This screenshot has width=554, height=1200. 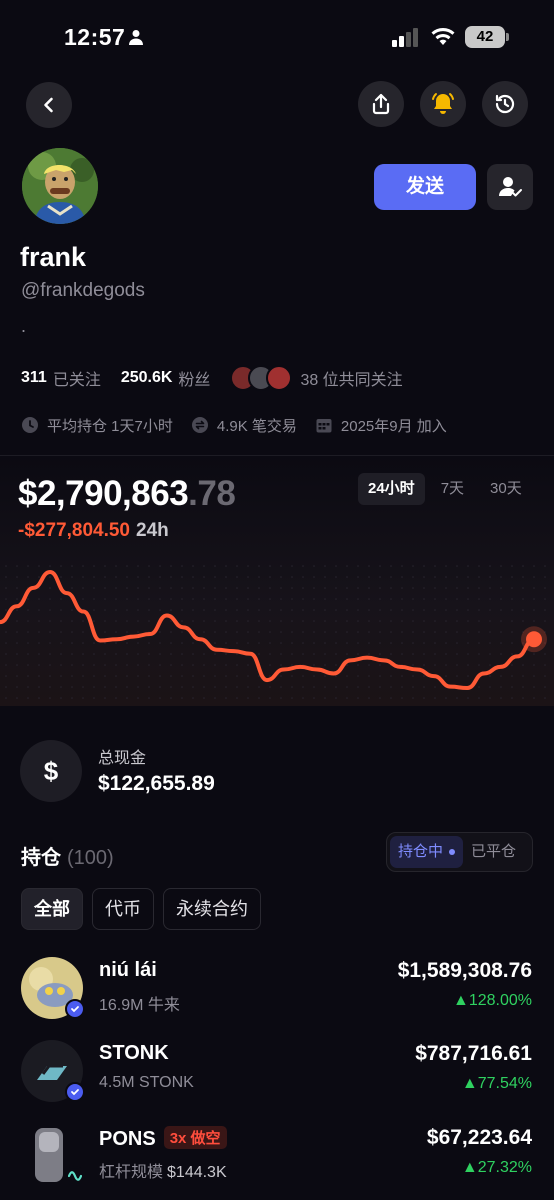 What do you see at coordinates (34, 378) in the screenshot?
I see `following-count: 311` at bounding box center [34, 378].